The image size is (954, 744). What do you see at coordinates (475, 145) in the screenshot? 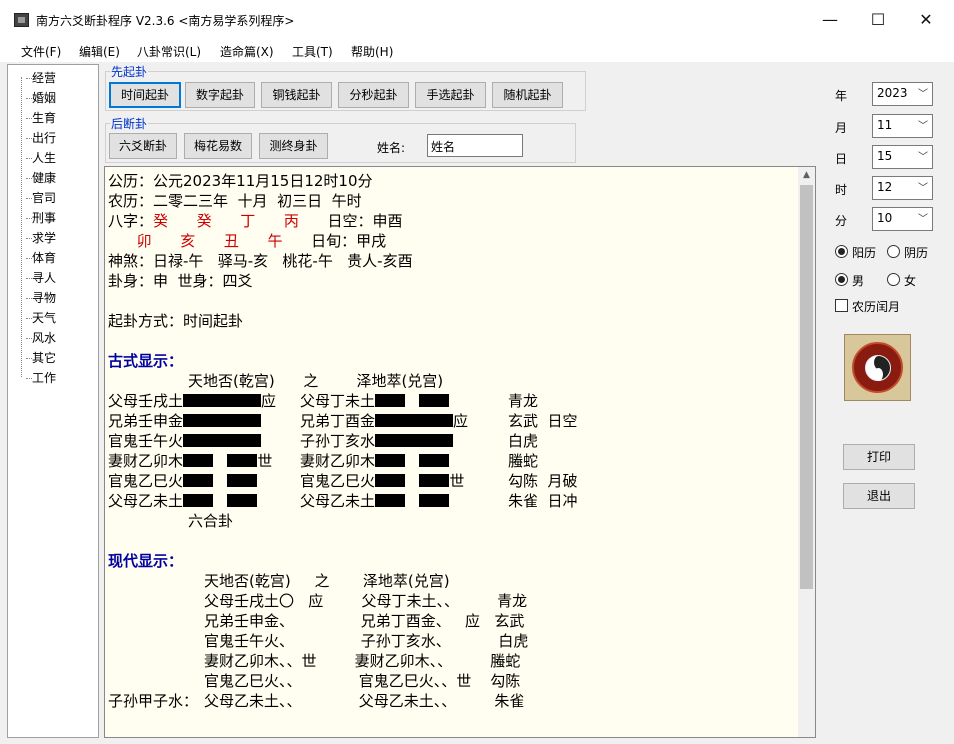
I see `name-input: 姓名` at bounding box center [475, 145].